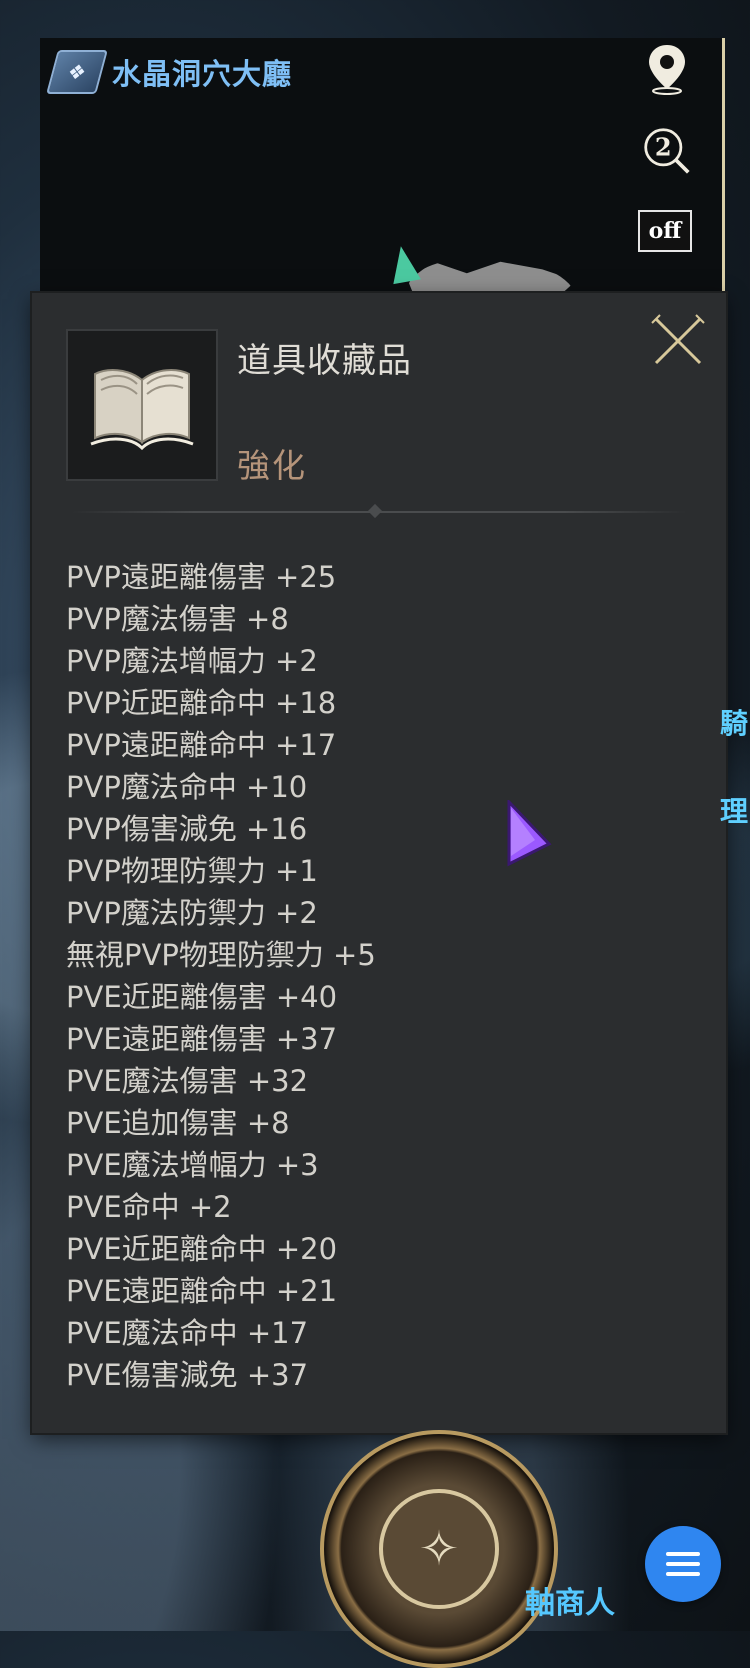 Image resolution: width=750 pixels, height=1668 pixels. Describe the element at coordinates (663, 147) in the screenshot. I see `svg-text: 2` at that location.